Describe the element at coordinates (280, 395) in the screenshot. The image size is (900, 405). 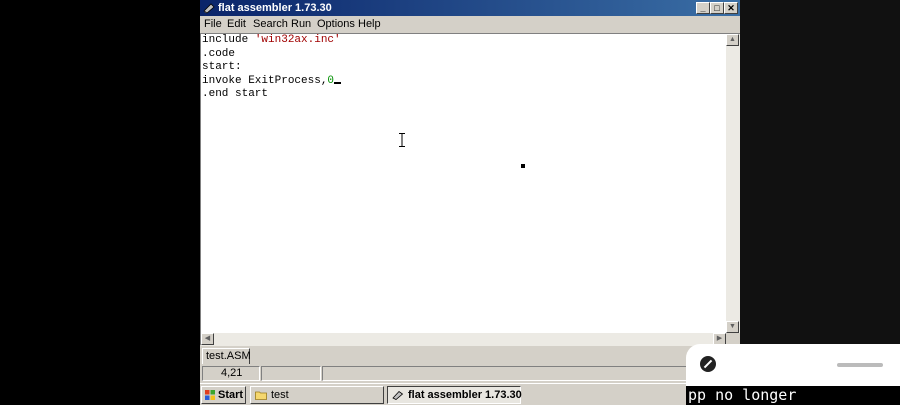
I see `taskbar-button-label: test` at that location.